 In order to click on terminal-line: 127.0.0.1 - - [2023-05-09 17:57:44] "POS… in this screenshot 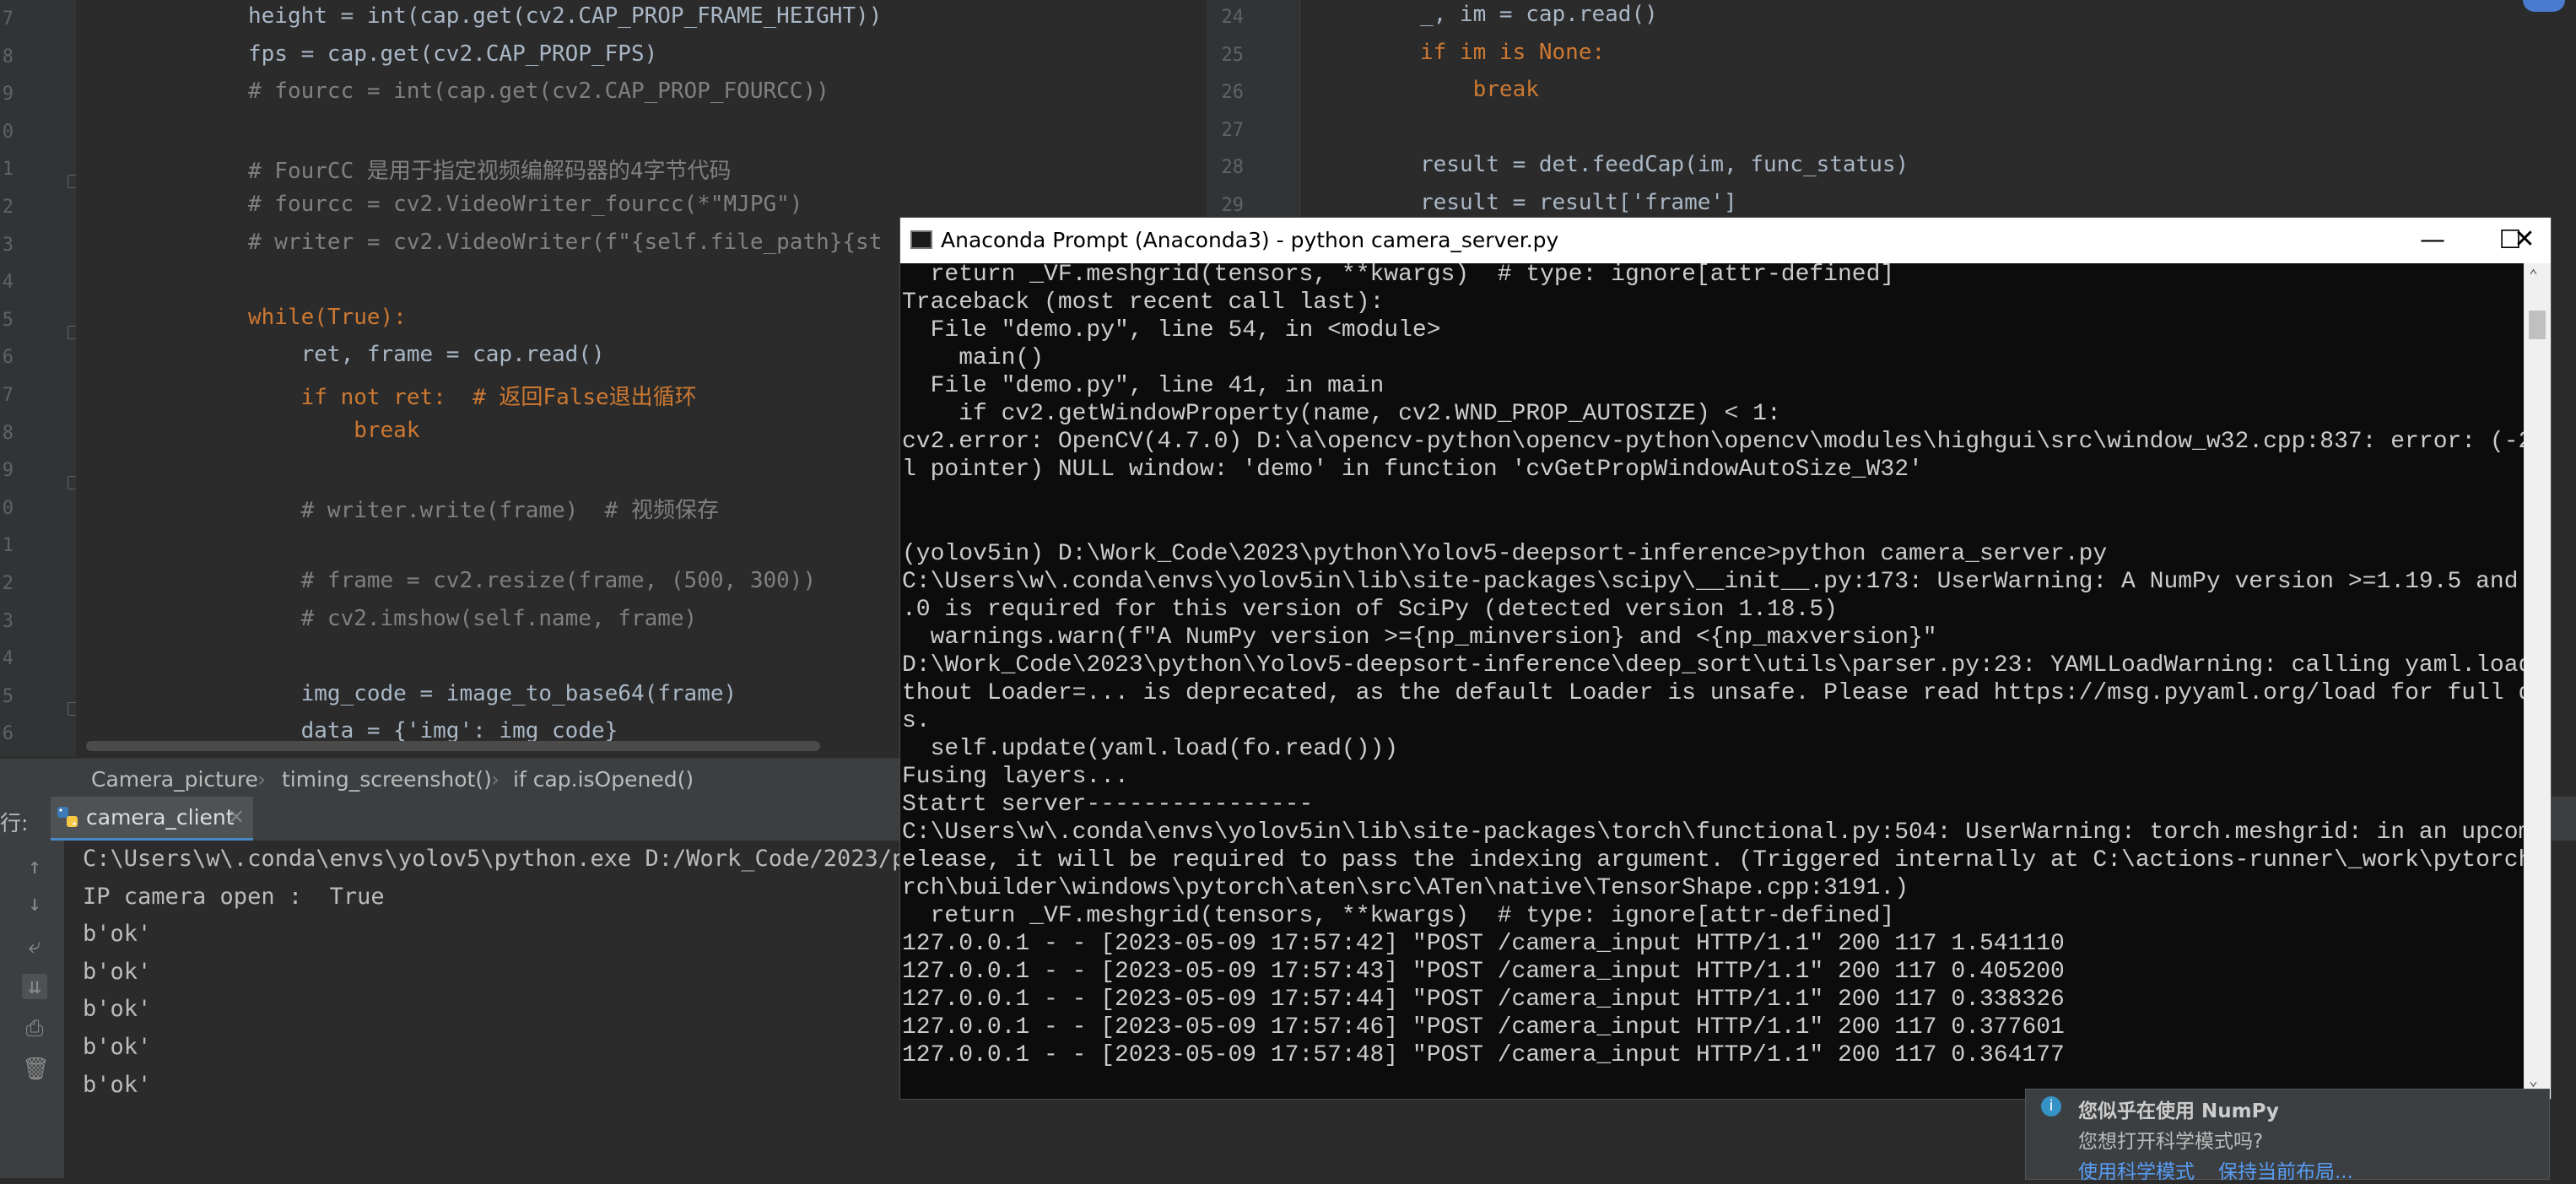, I will do `click(1483, 1001)`.